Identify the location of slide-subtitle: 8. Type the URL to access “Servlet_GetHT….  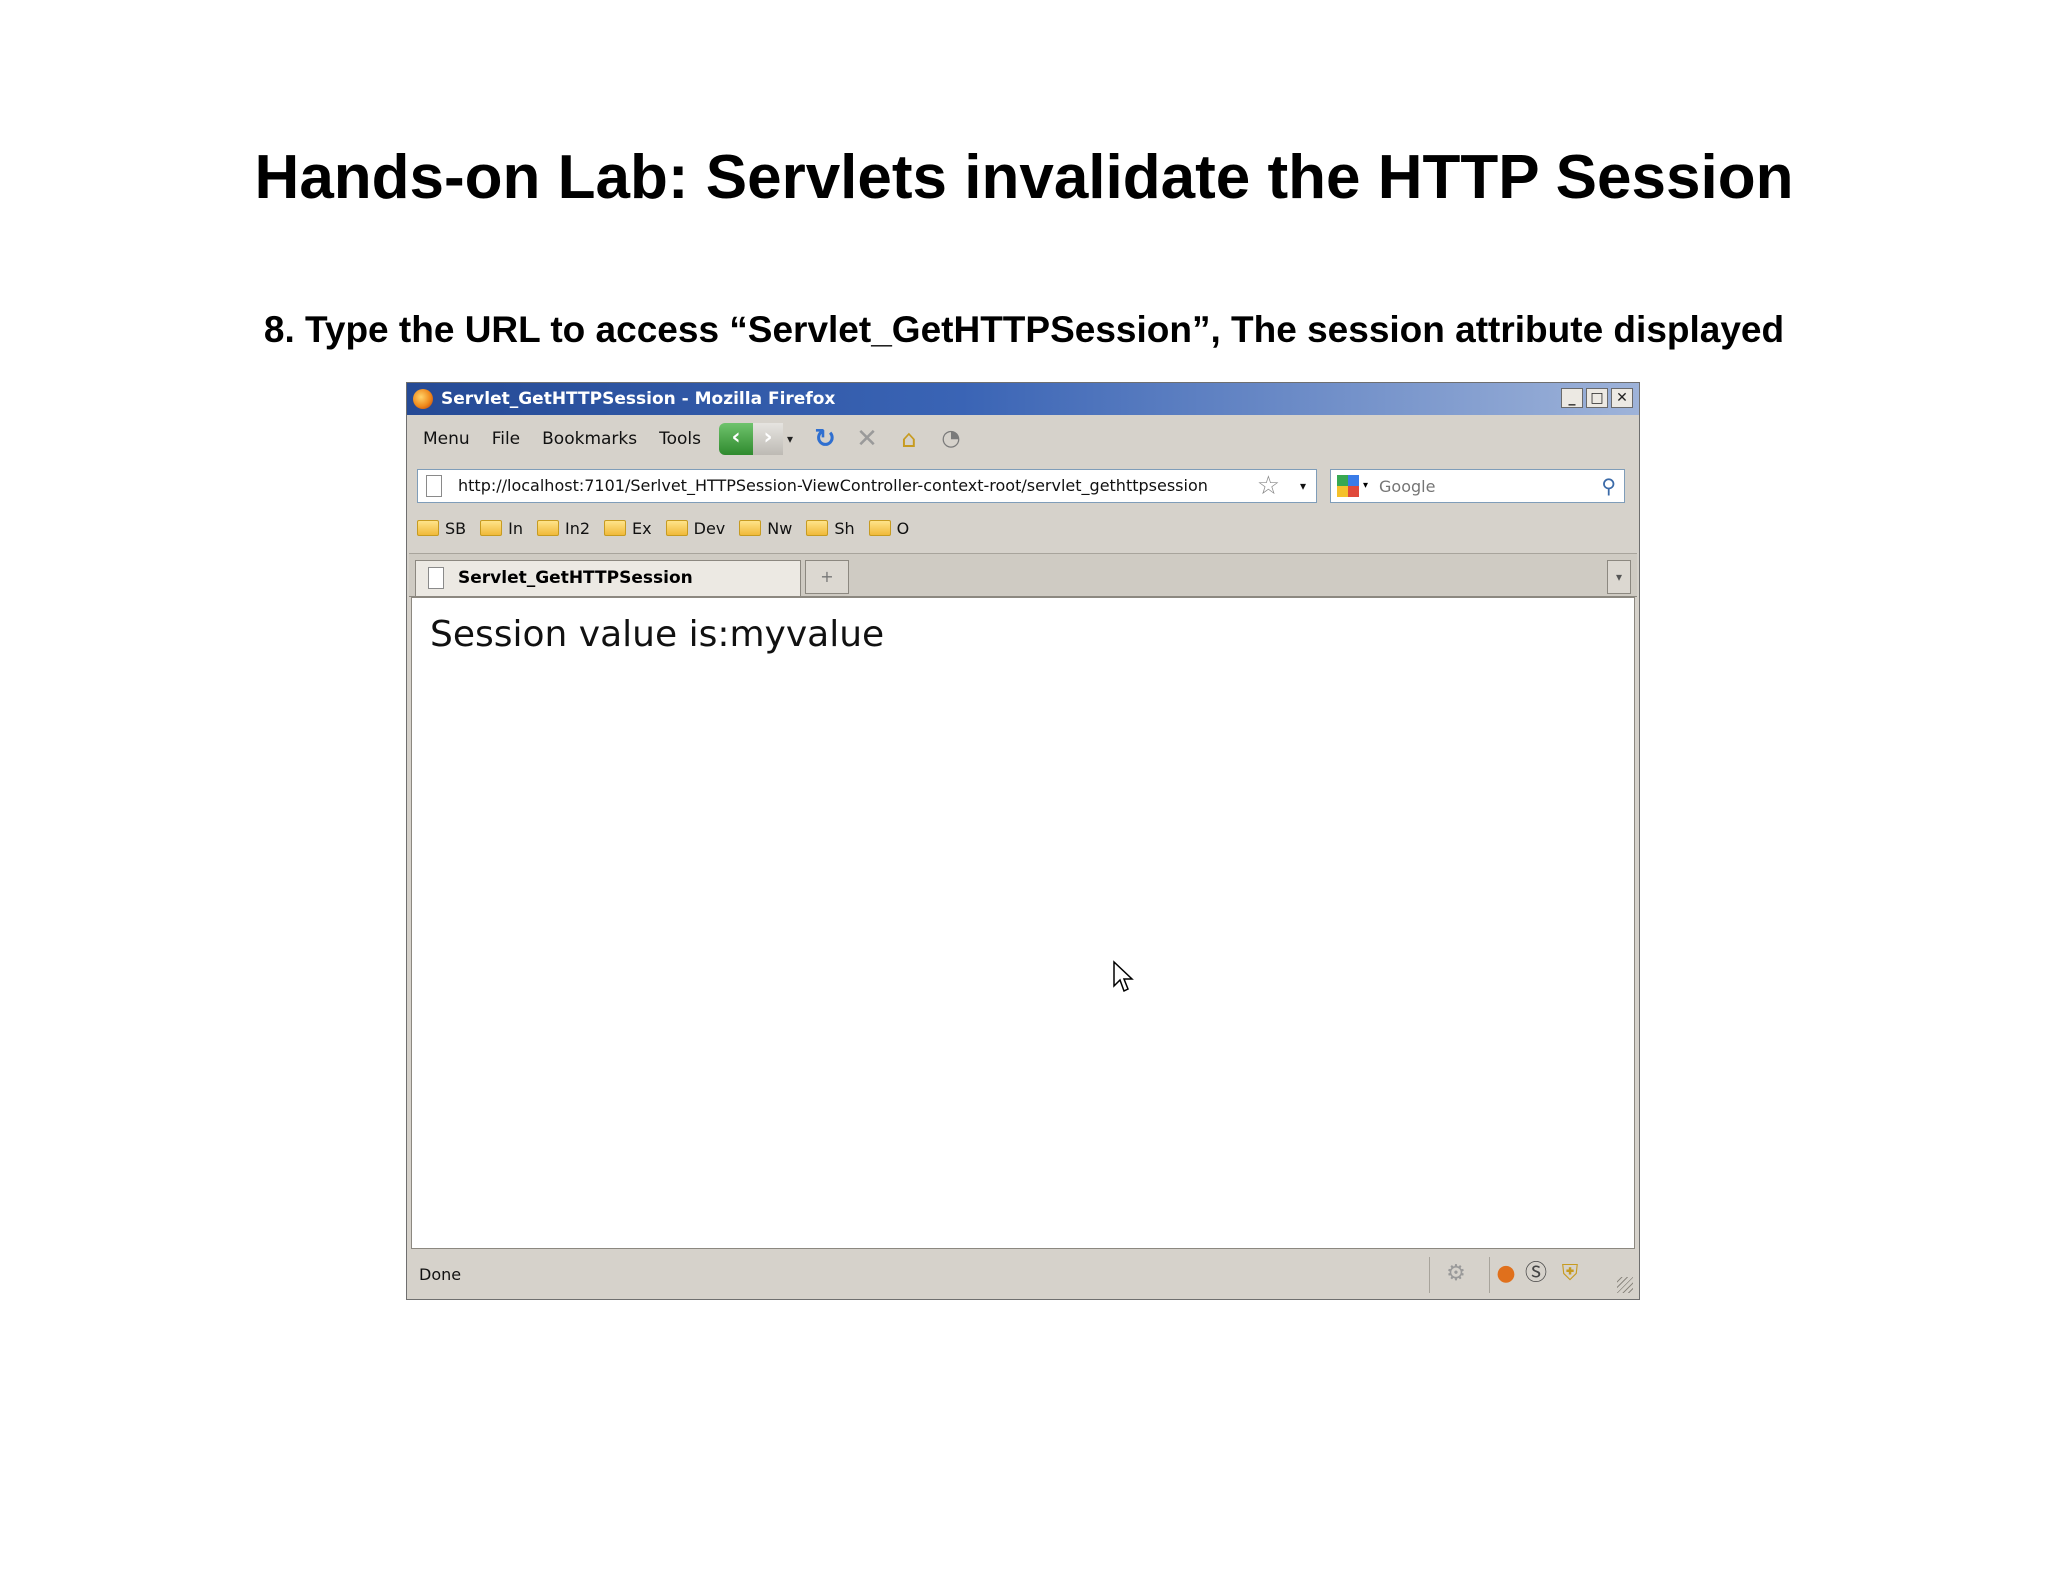
(1024, 329).